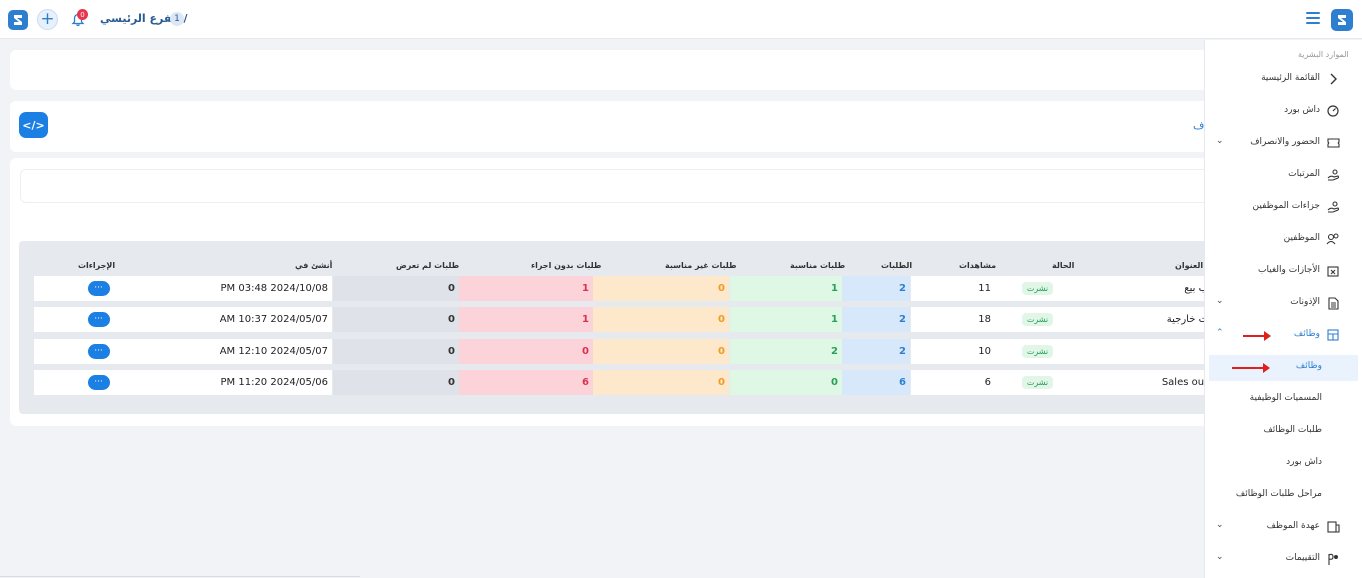  I want to click on sidebar-item-label: جزاءات الموظفين, so click(1286, 206).